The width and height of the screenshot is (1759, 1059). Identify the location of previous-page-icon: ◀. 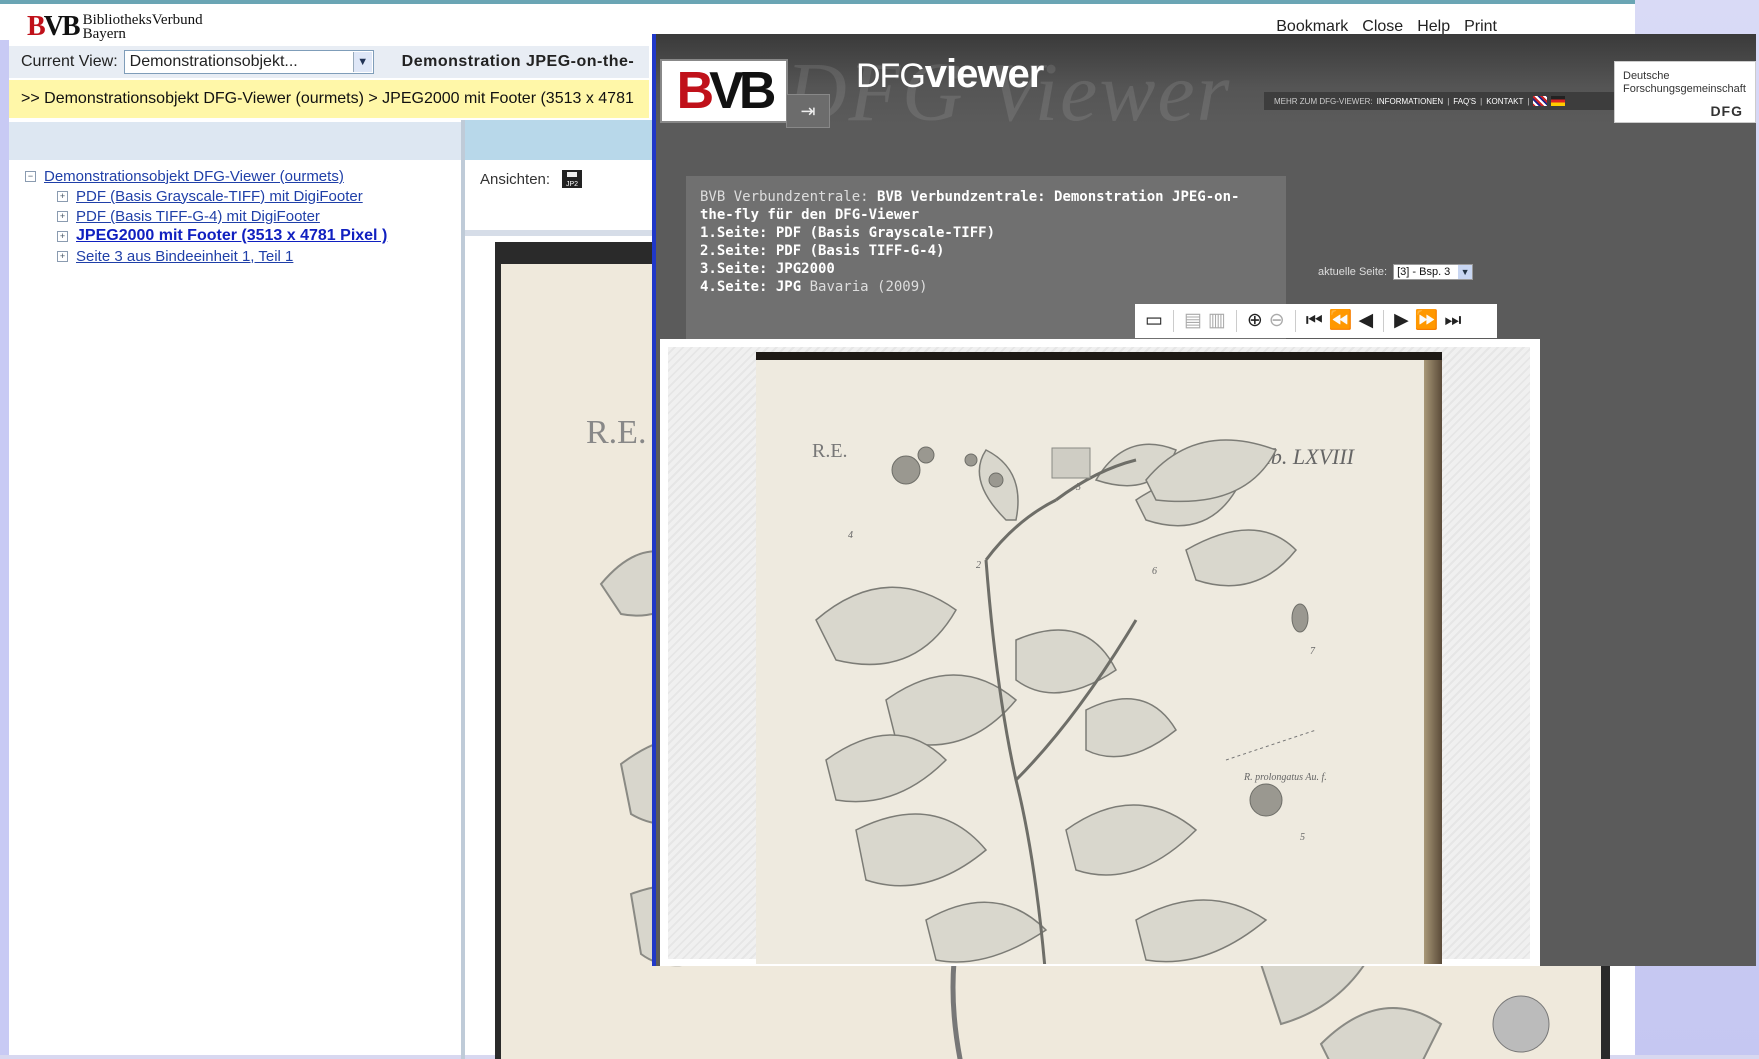
(1365, 321).